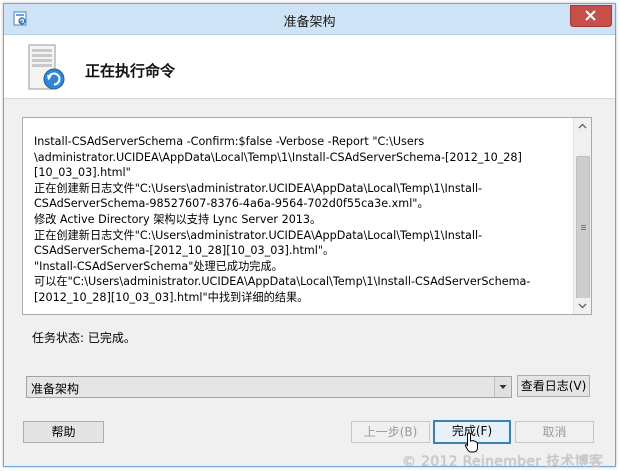 Image resolution: width=620 pixels, height=471 pixels. I want to click on task-status: 任务状态: 已完成。, so click(84, 338).